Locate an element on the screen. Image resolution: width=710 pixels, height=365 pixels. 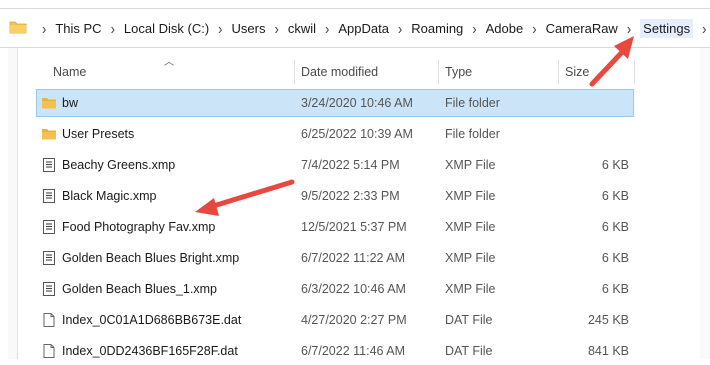
file-date-modified: 6/7/2022 11:22 AM is located at coordinates (353, 258).